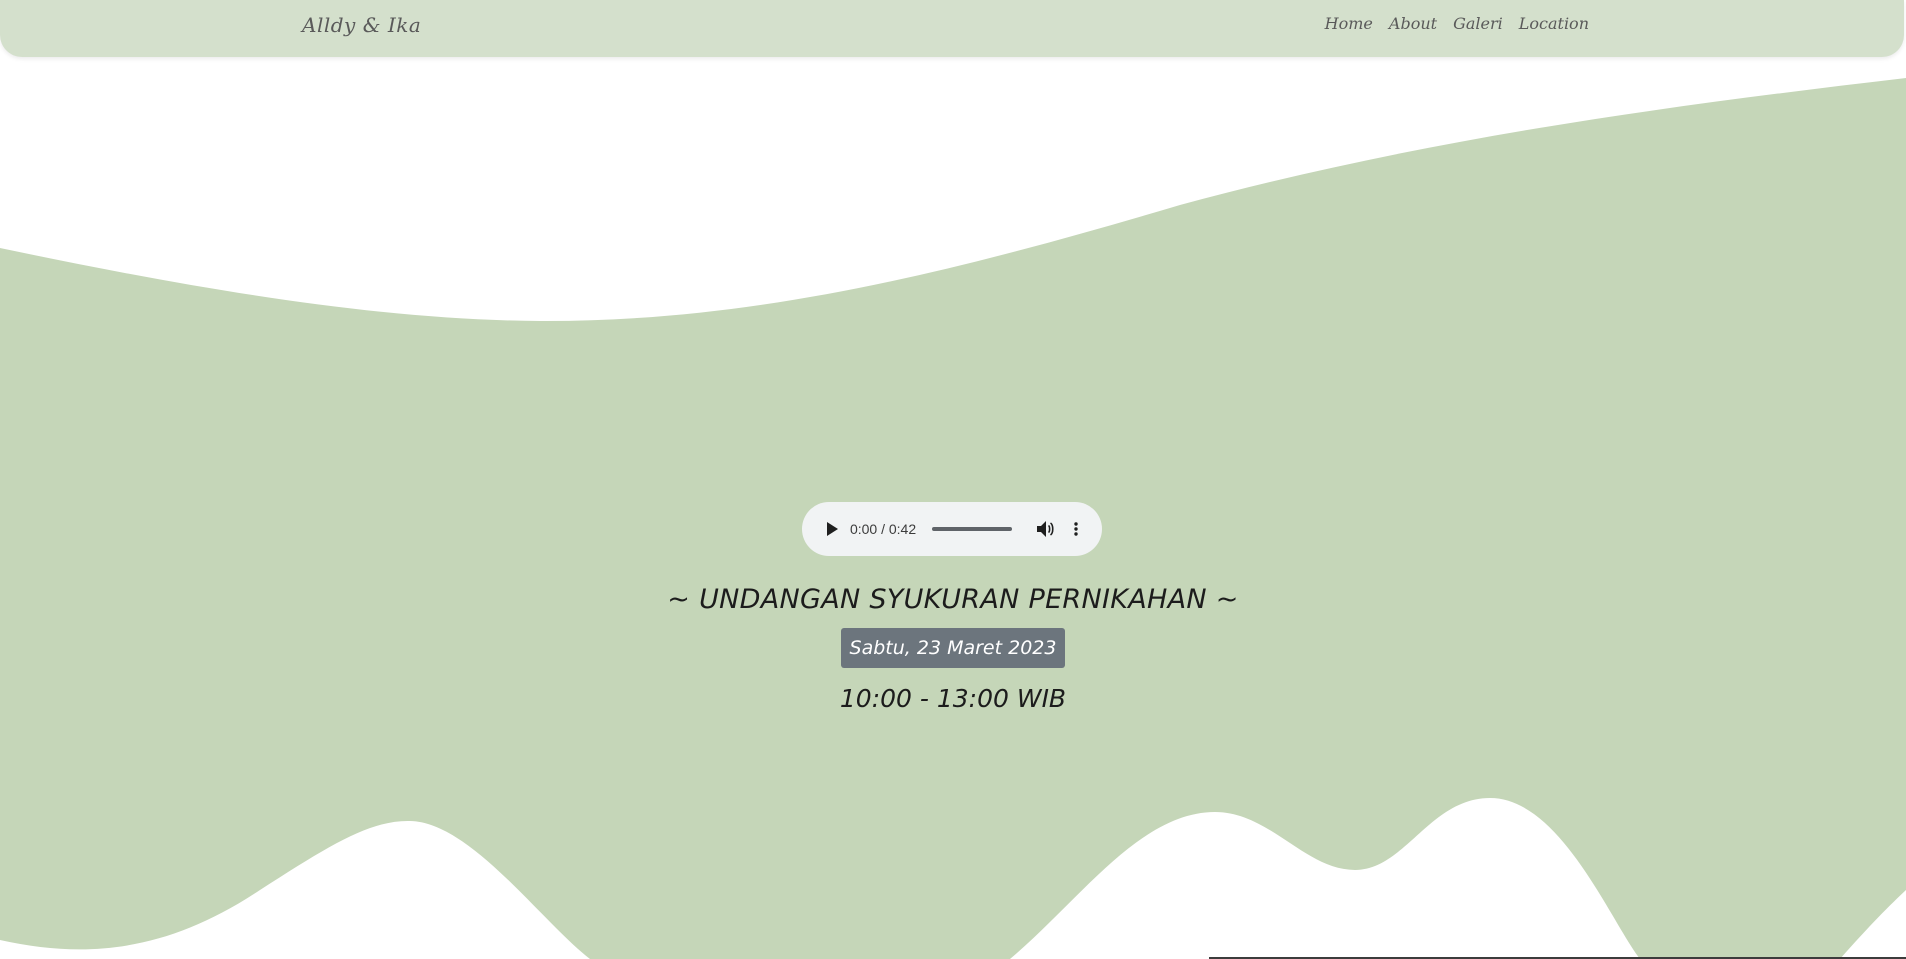 The width and height of the screenshot is (1906, 959). What do you see at coordinates (832, 529) in the screenshot?
I see `play-icon` at bounding box center [832, 529].